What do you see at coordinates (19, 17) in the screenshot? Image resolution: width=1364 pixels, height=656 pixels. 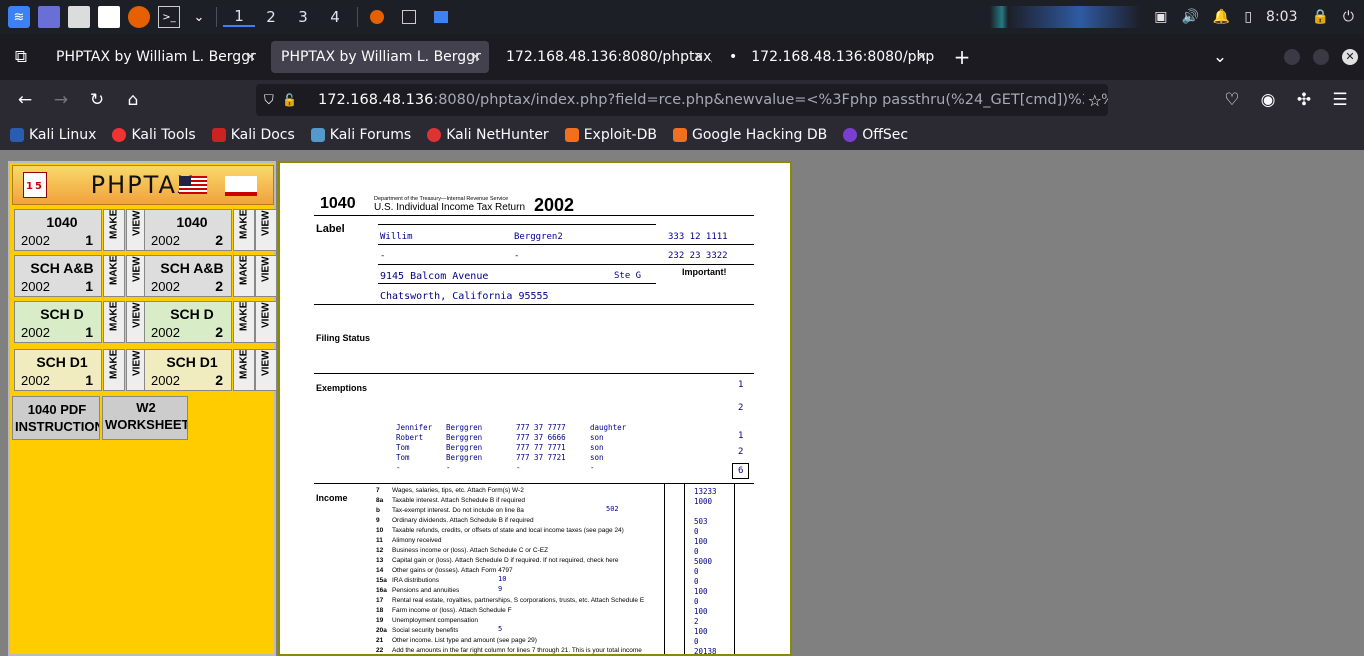 I see `kali-menu-icon: ≋` at bounding box center [19, 17].